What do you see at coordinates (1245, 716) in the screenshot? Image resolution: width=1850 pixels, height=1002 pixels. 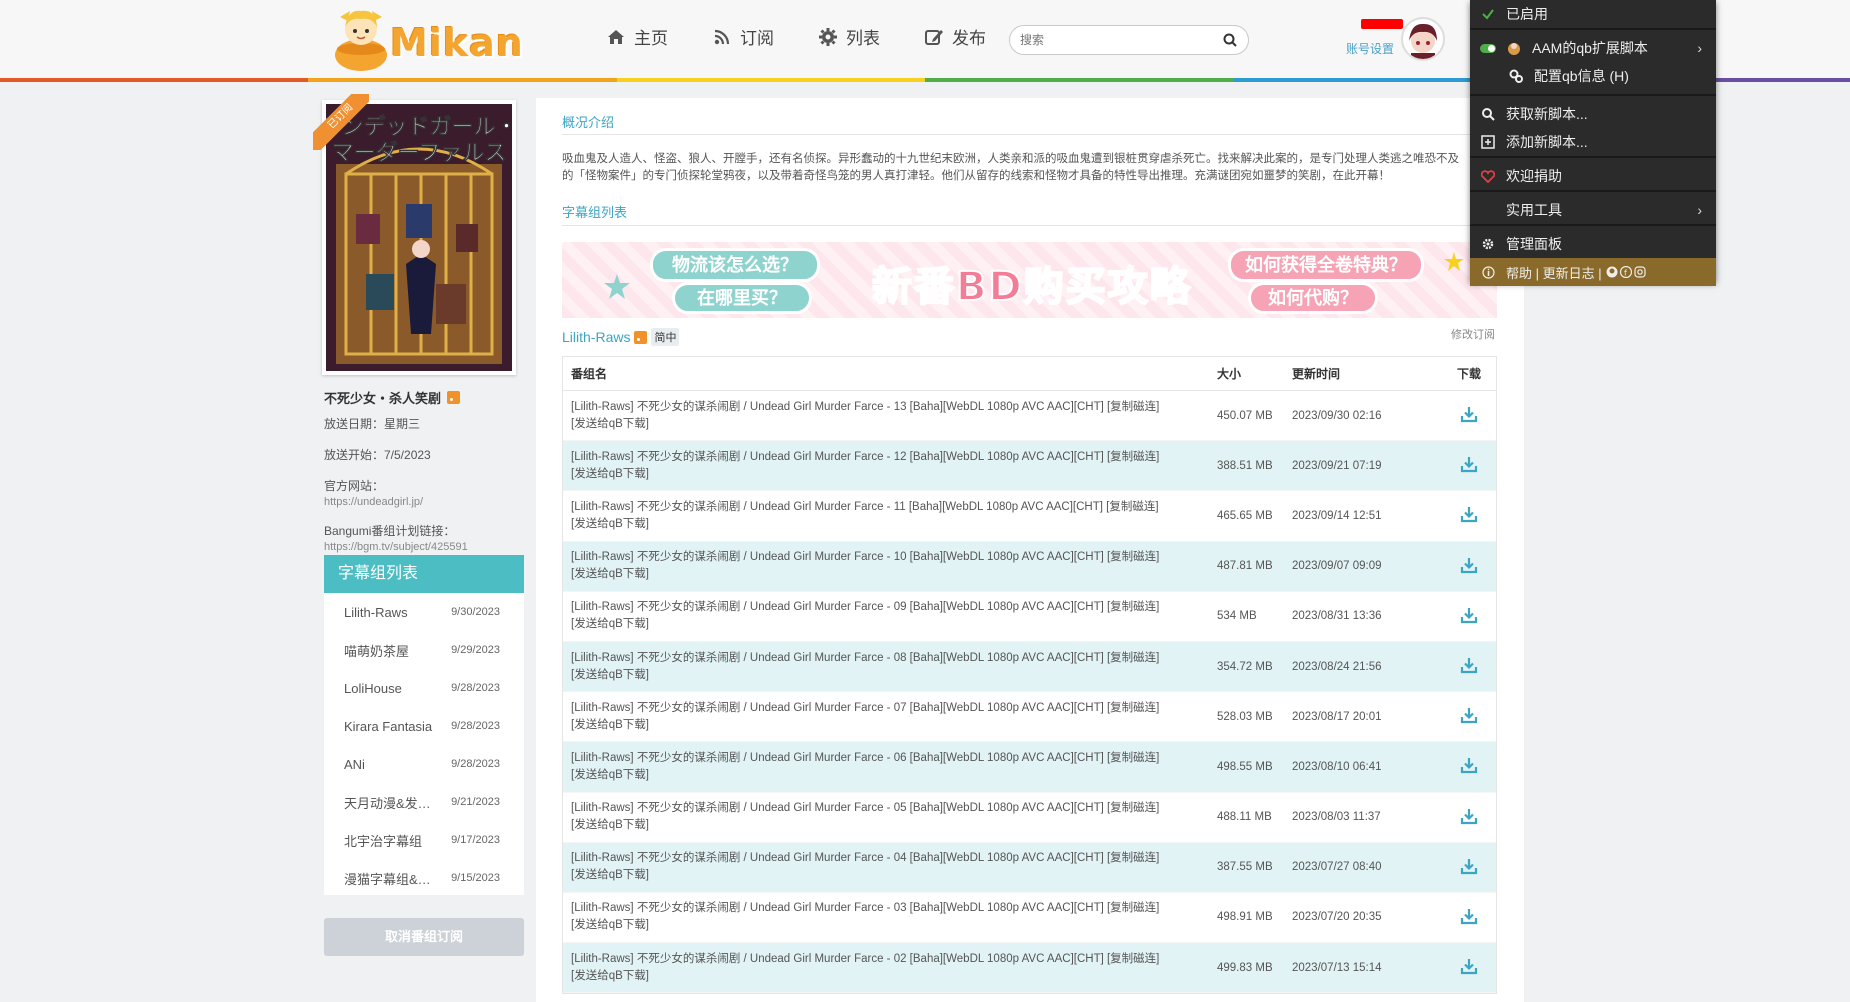 I see `episode-size: 528.03 MB` at bounding box center [1245, 716].